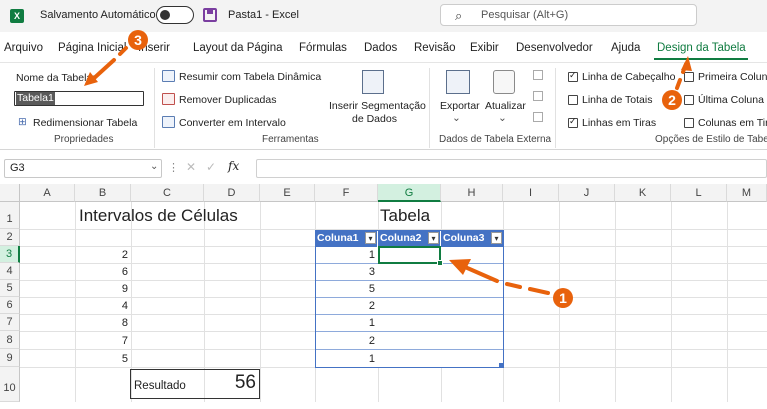 The height and width of the screenshot is (409, 767). I want to click on arrow-1-shaft, so click(481, 274).